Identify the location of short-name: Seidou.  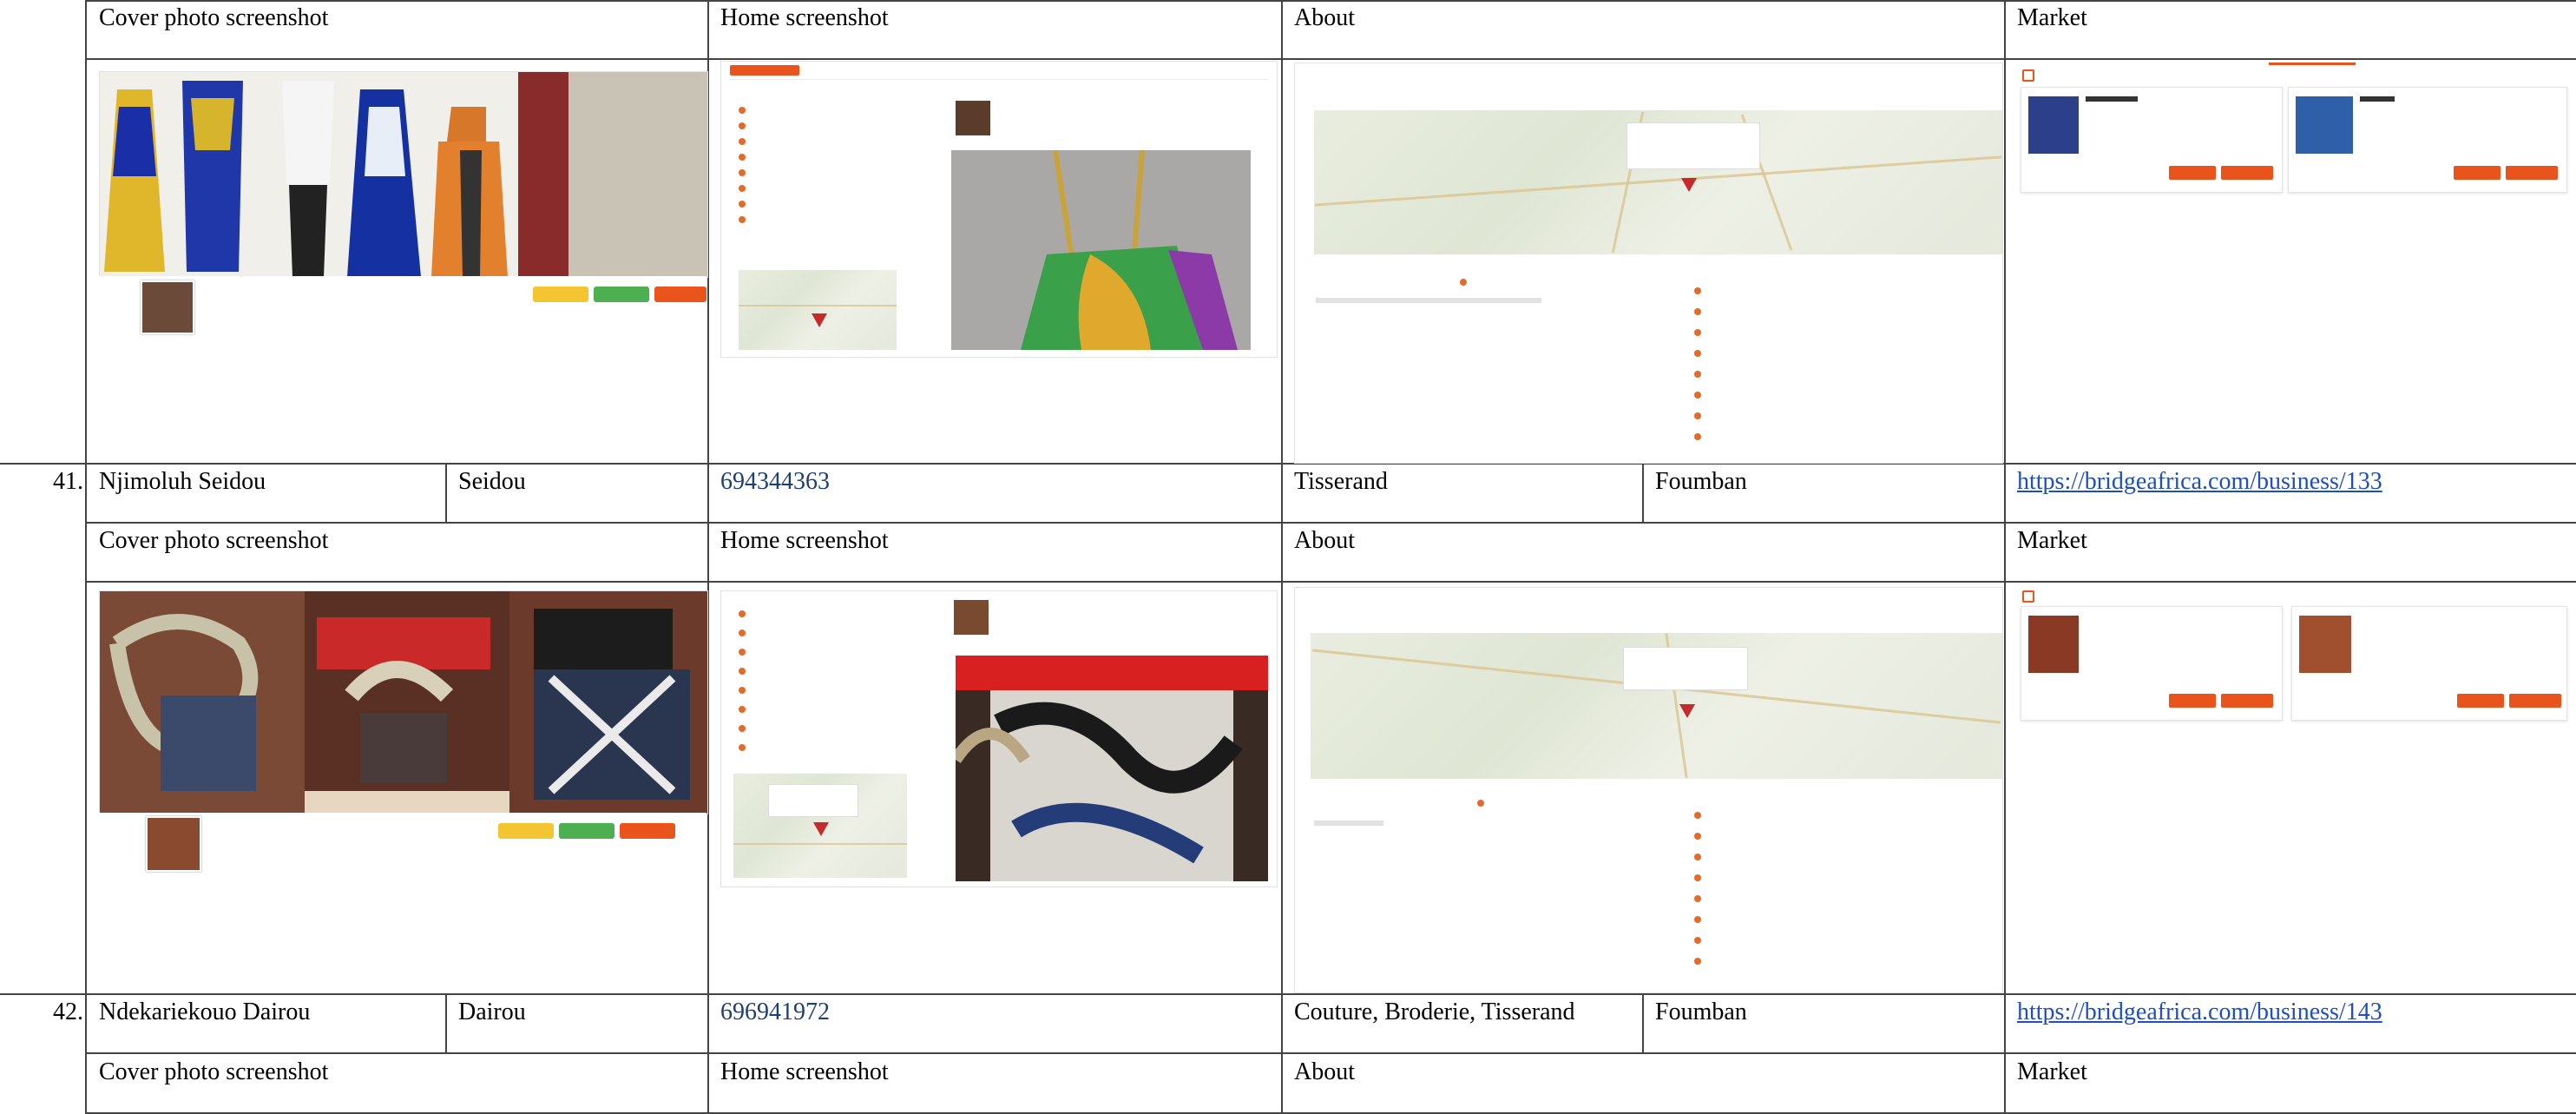
(492, 481).